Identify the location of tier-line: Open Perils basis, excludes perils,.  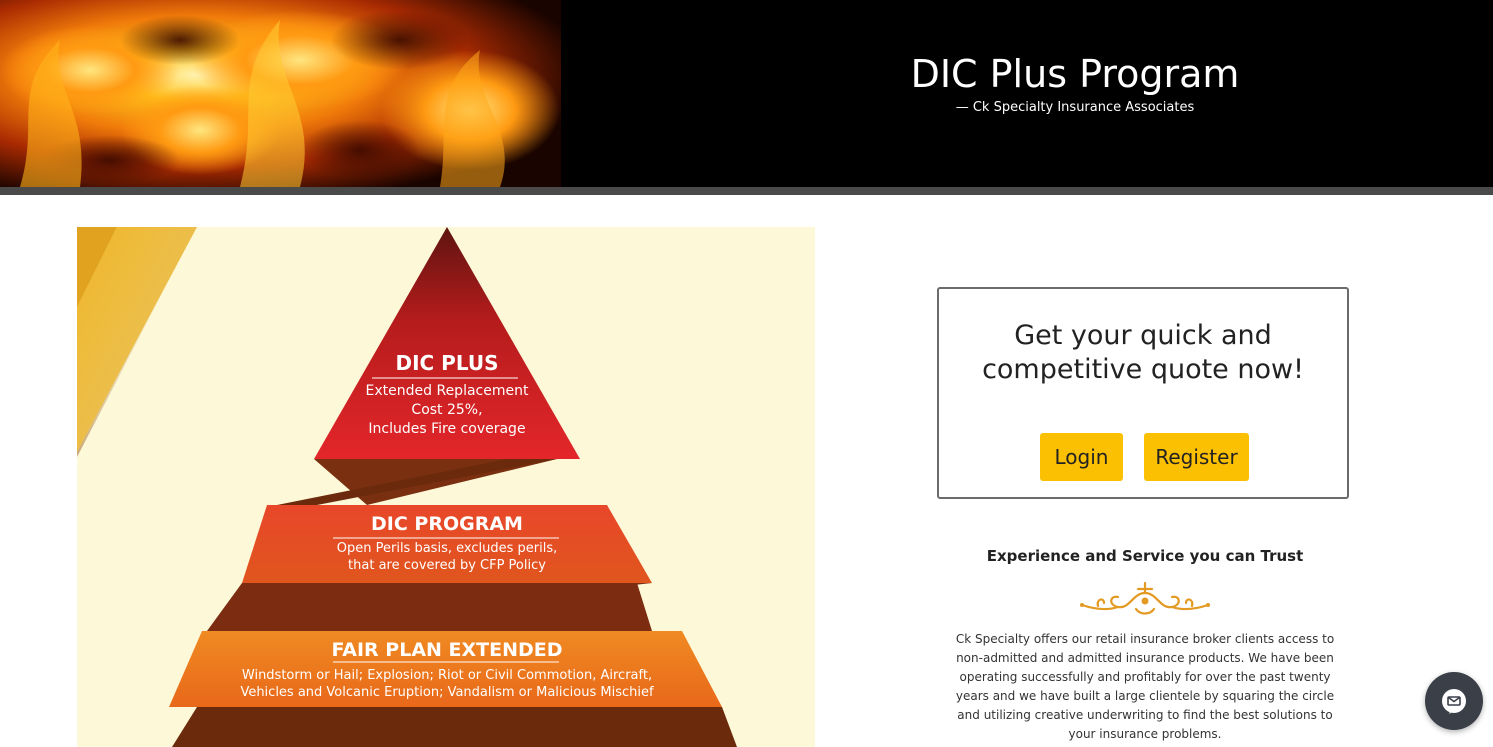
(447, 548).